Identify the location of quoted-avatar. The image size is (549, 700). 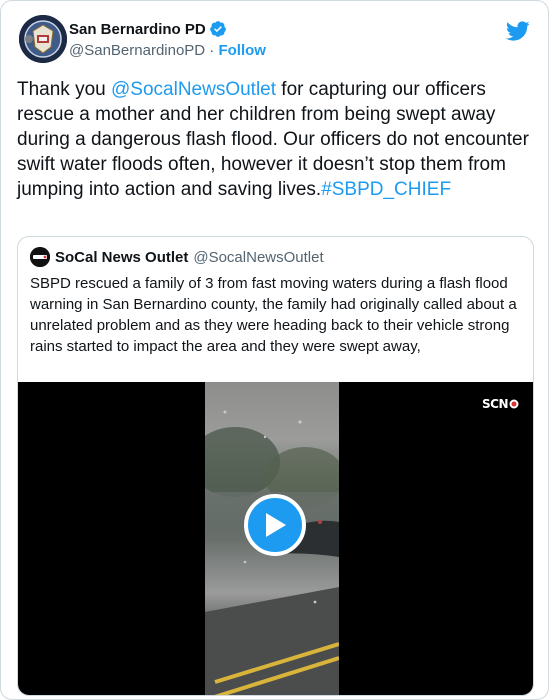
(40, 257).